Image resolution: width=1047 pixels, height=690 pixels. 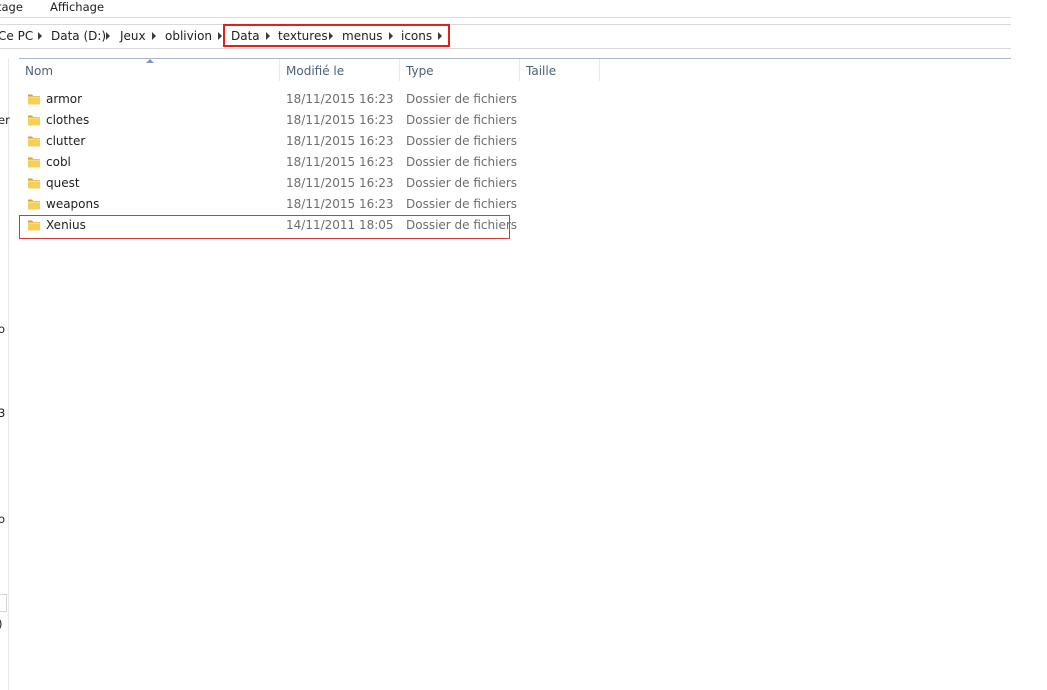 I want to click on column-header-type: Type, so click(x=420, y=71).